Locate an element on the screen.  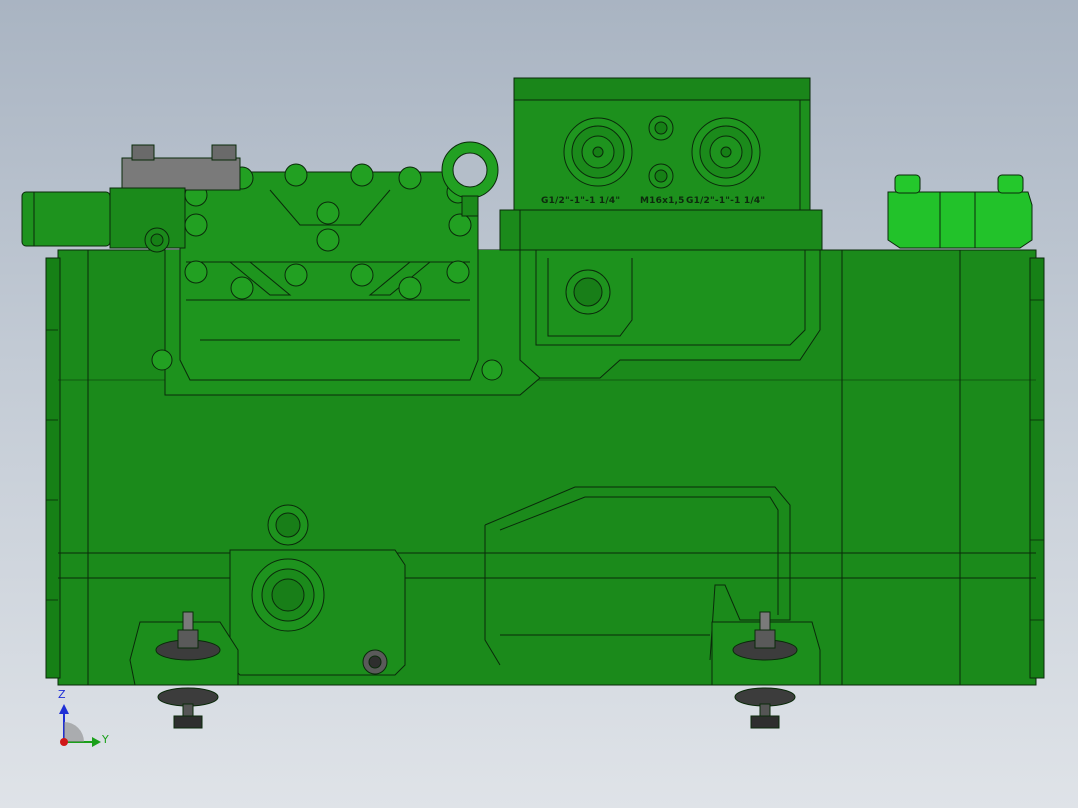
y-axis-label: Y is located at coordinates (105, 739).